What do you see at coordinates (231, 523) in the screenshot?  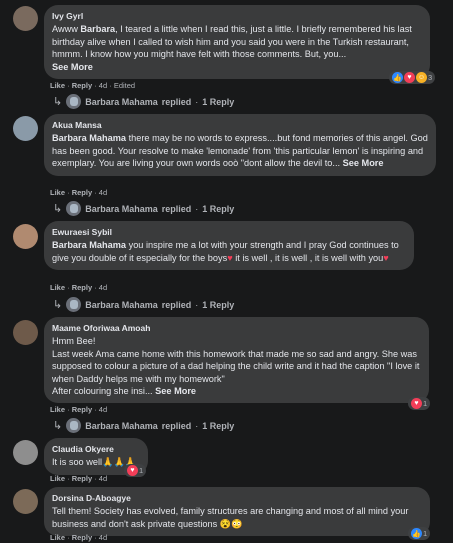 I see `face-emoji-icon: 😵😳` at bounding box center [231, 523].